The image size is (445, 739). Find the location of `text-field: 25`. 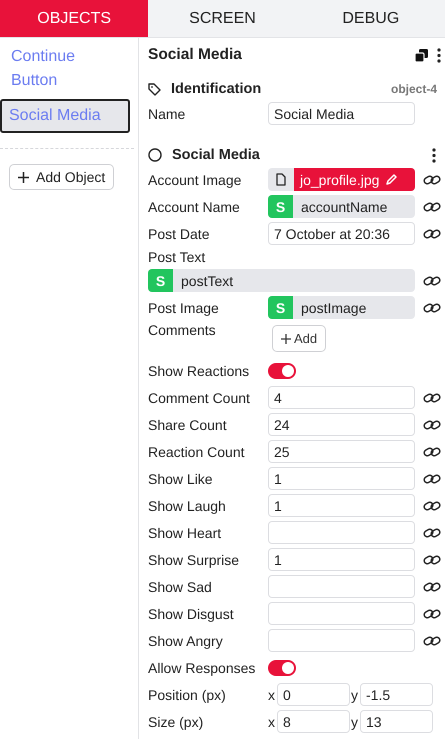

text-field: 25 is located at coordinates (341, 451).